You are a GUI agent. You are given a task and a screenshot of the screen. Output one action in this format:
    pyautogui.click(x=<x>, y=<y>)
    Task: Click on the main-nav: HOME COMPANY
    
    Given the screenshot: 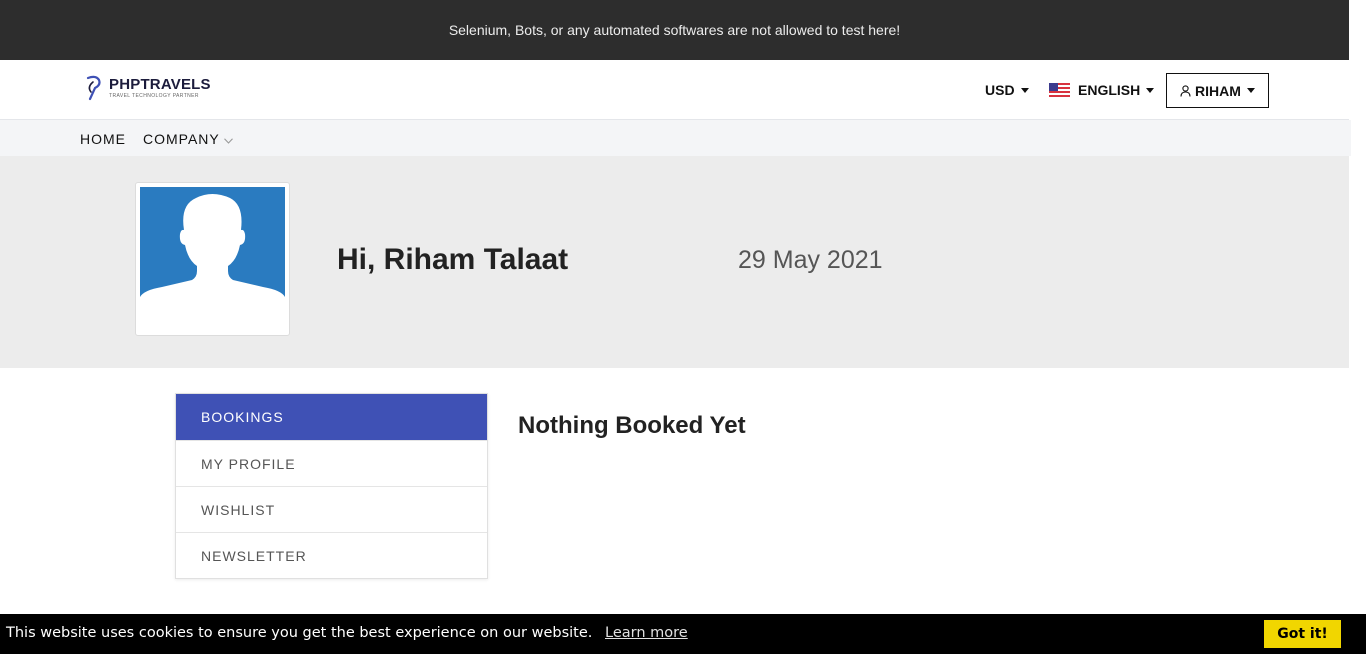 What is the action you would take?
    pyautogui.click(x=675, y=138)
    